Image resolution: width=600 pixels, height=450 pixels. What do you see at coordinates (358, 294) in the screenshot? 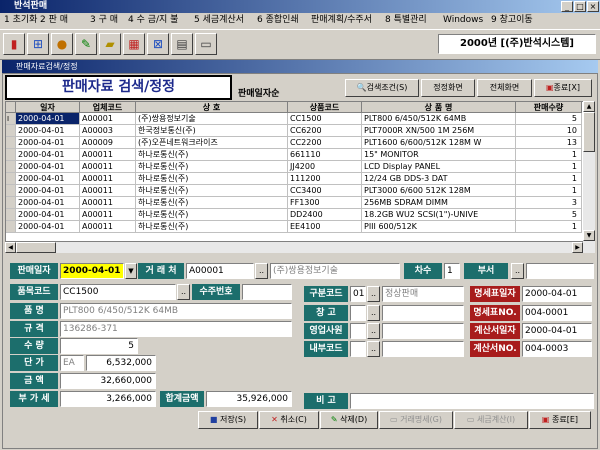
I see `type-code-field: 01` at bounding box center [358, 294].